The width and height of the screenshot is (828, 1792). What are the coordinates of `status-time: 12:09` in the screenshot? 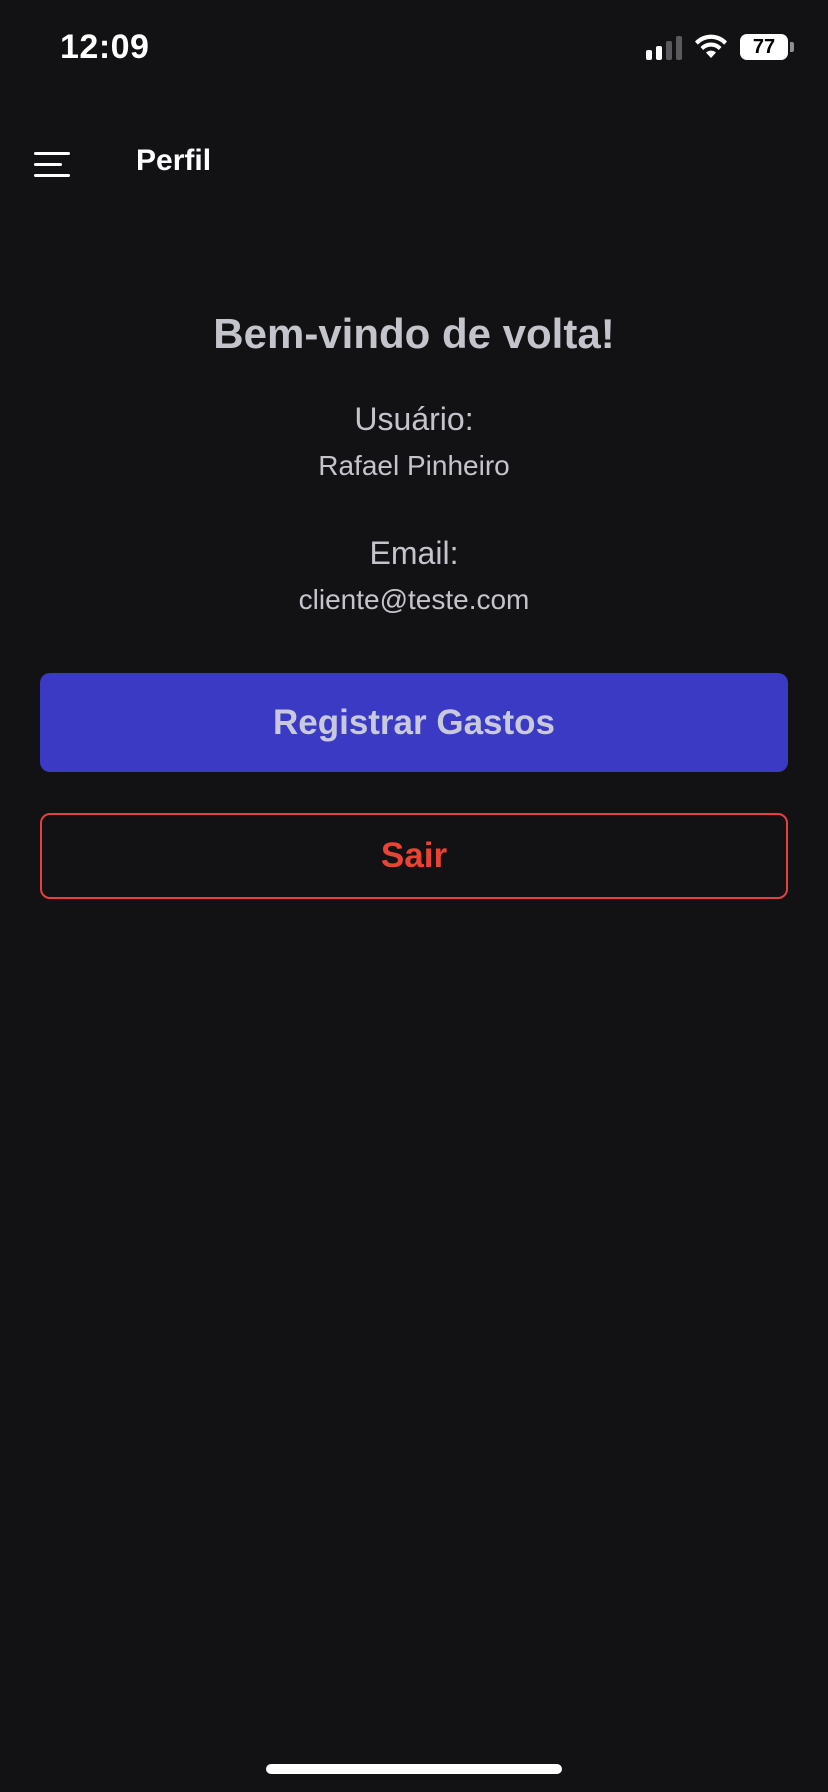 It's located at (105, 47).